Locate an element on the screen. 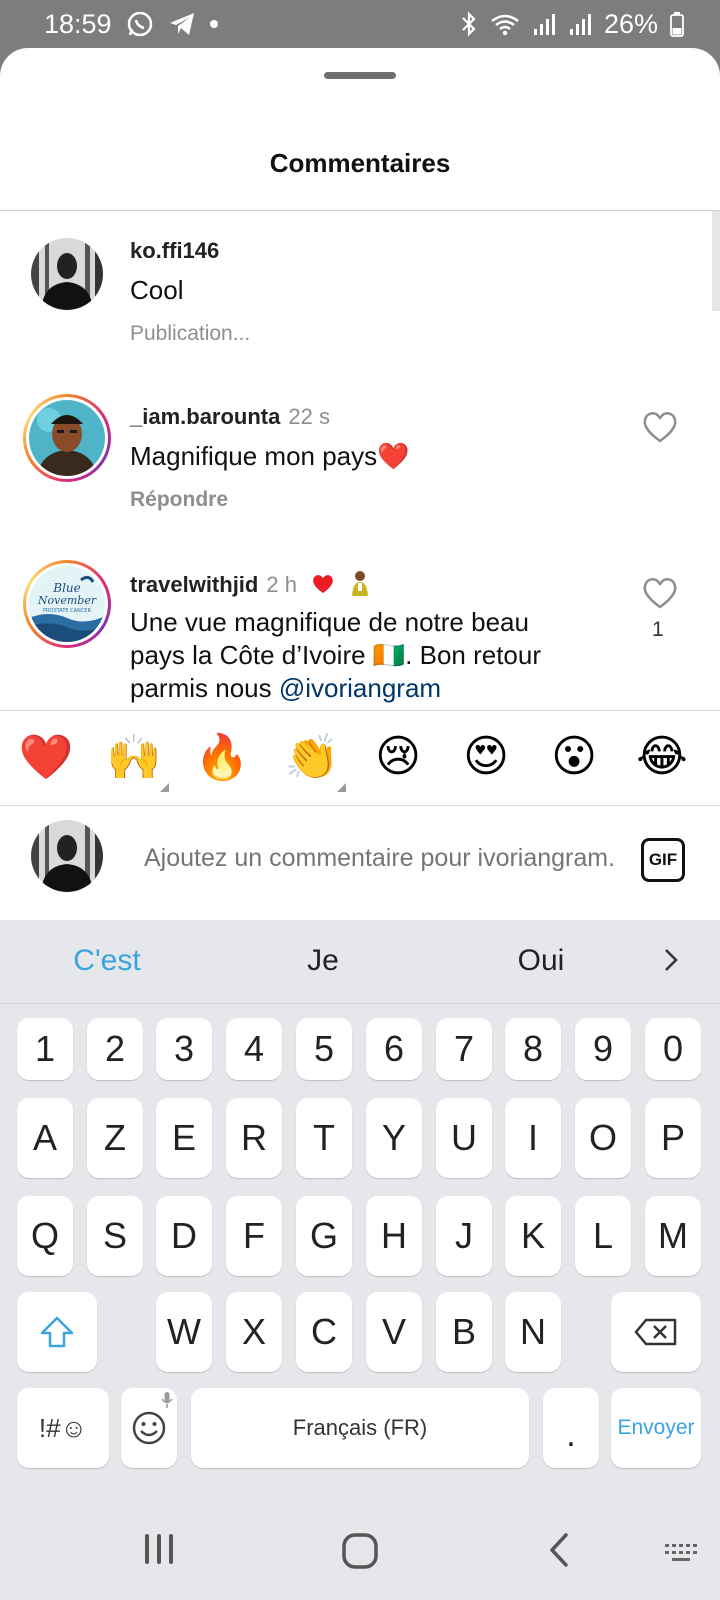 The width and height of the screenshot is (720, 1600). comment-compose-bar: GIF is located at coordinates (360, 863).